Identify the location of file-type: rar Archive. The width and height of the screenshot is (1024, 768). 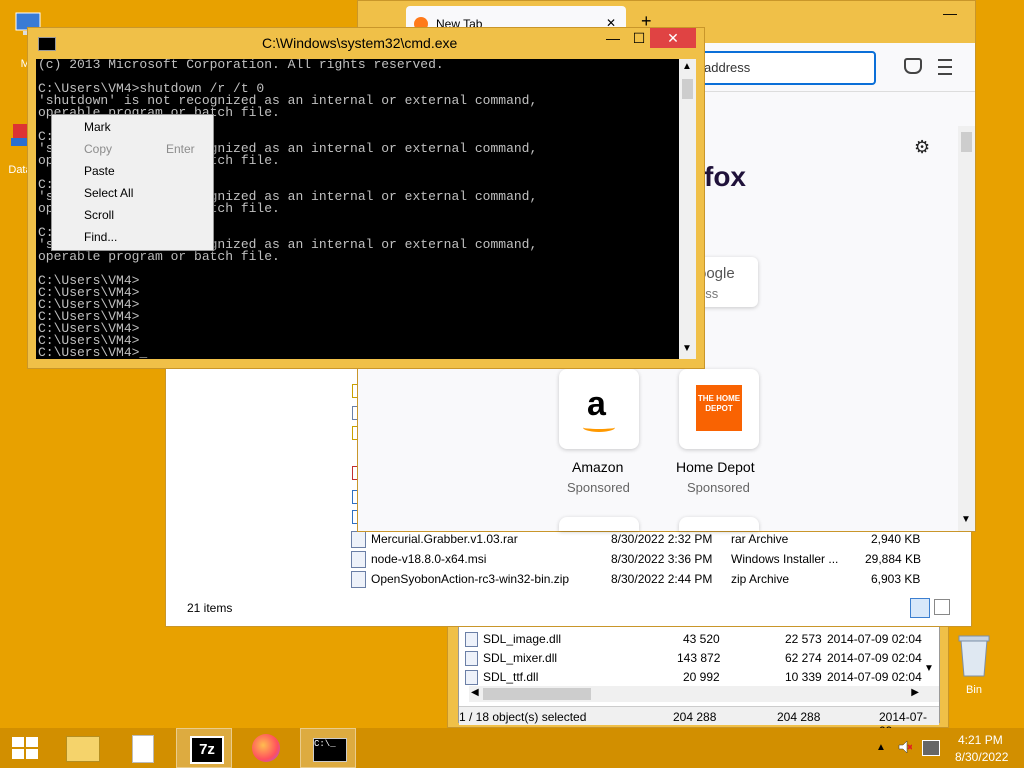
(760, 539).